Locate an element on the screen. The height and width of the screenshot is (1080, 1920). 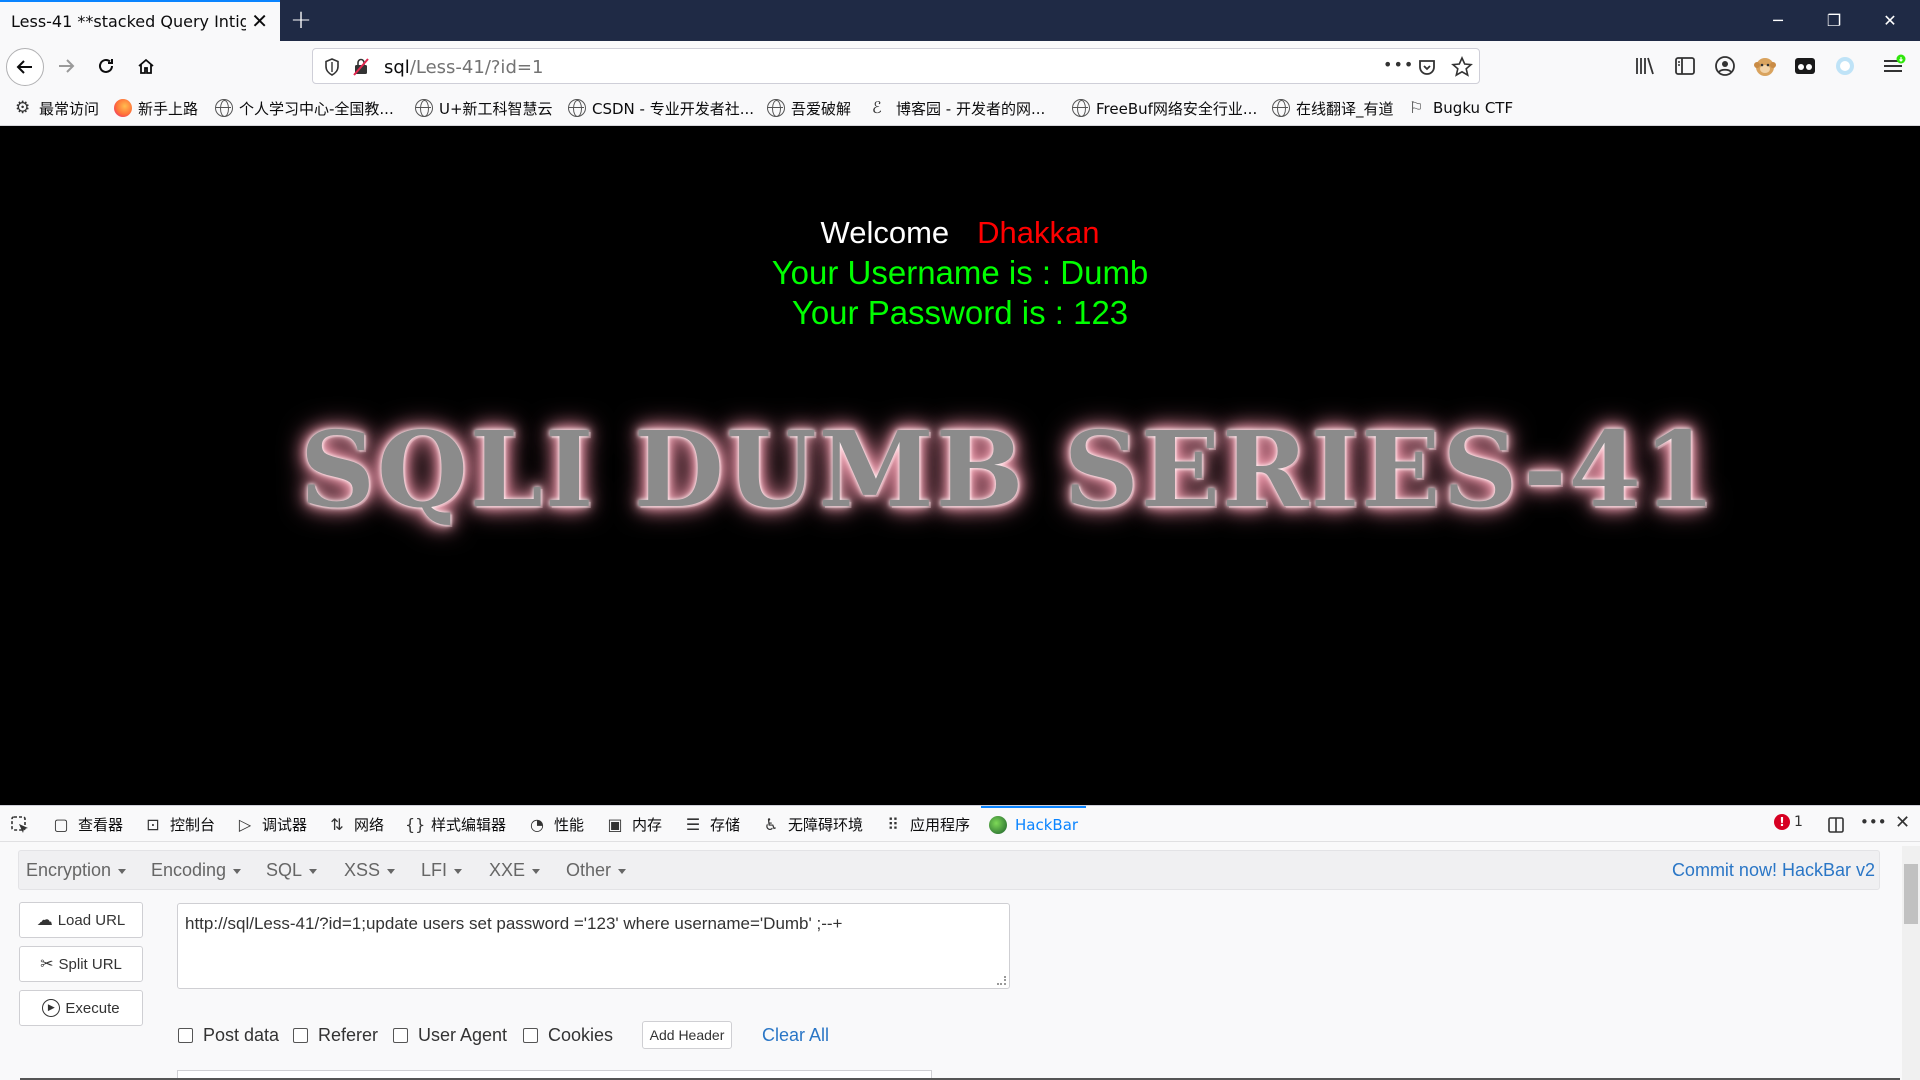
shield-icon is located at coordinates (332, 67).